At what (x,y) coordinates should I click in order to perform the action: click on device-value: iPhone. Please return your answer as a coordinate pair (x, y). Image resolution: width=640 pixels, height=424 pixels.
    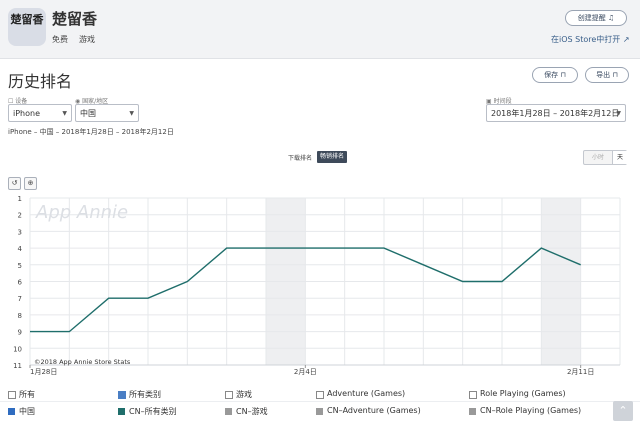
    Looking at the image, I should click on (27, 113).